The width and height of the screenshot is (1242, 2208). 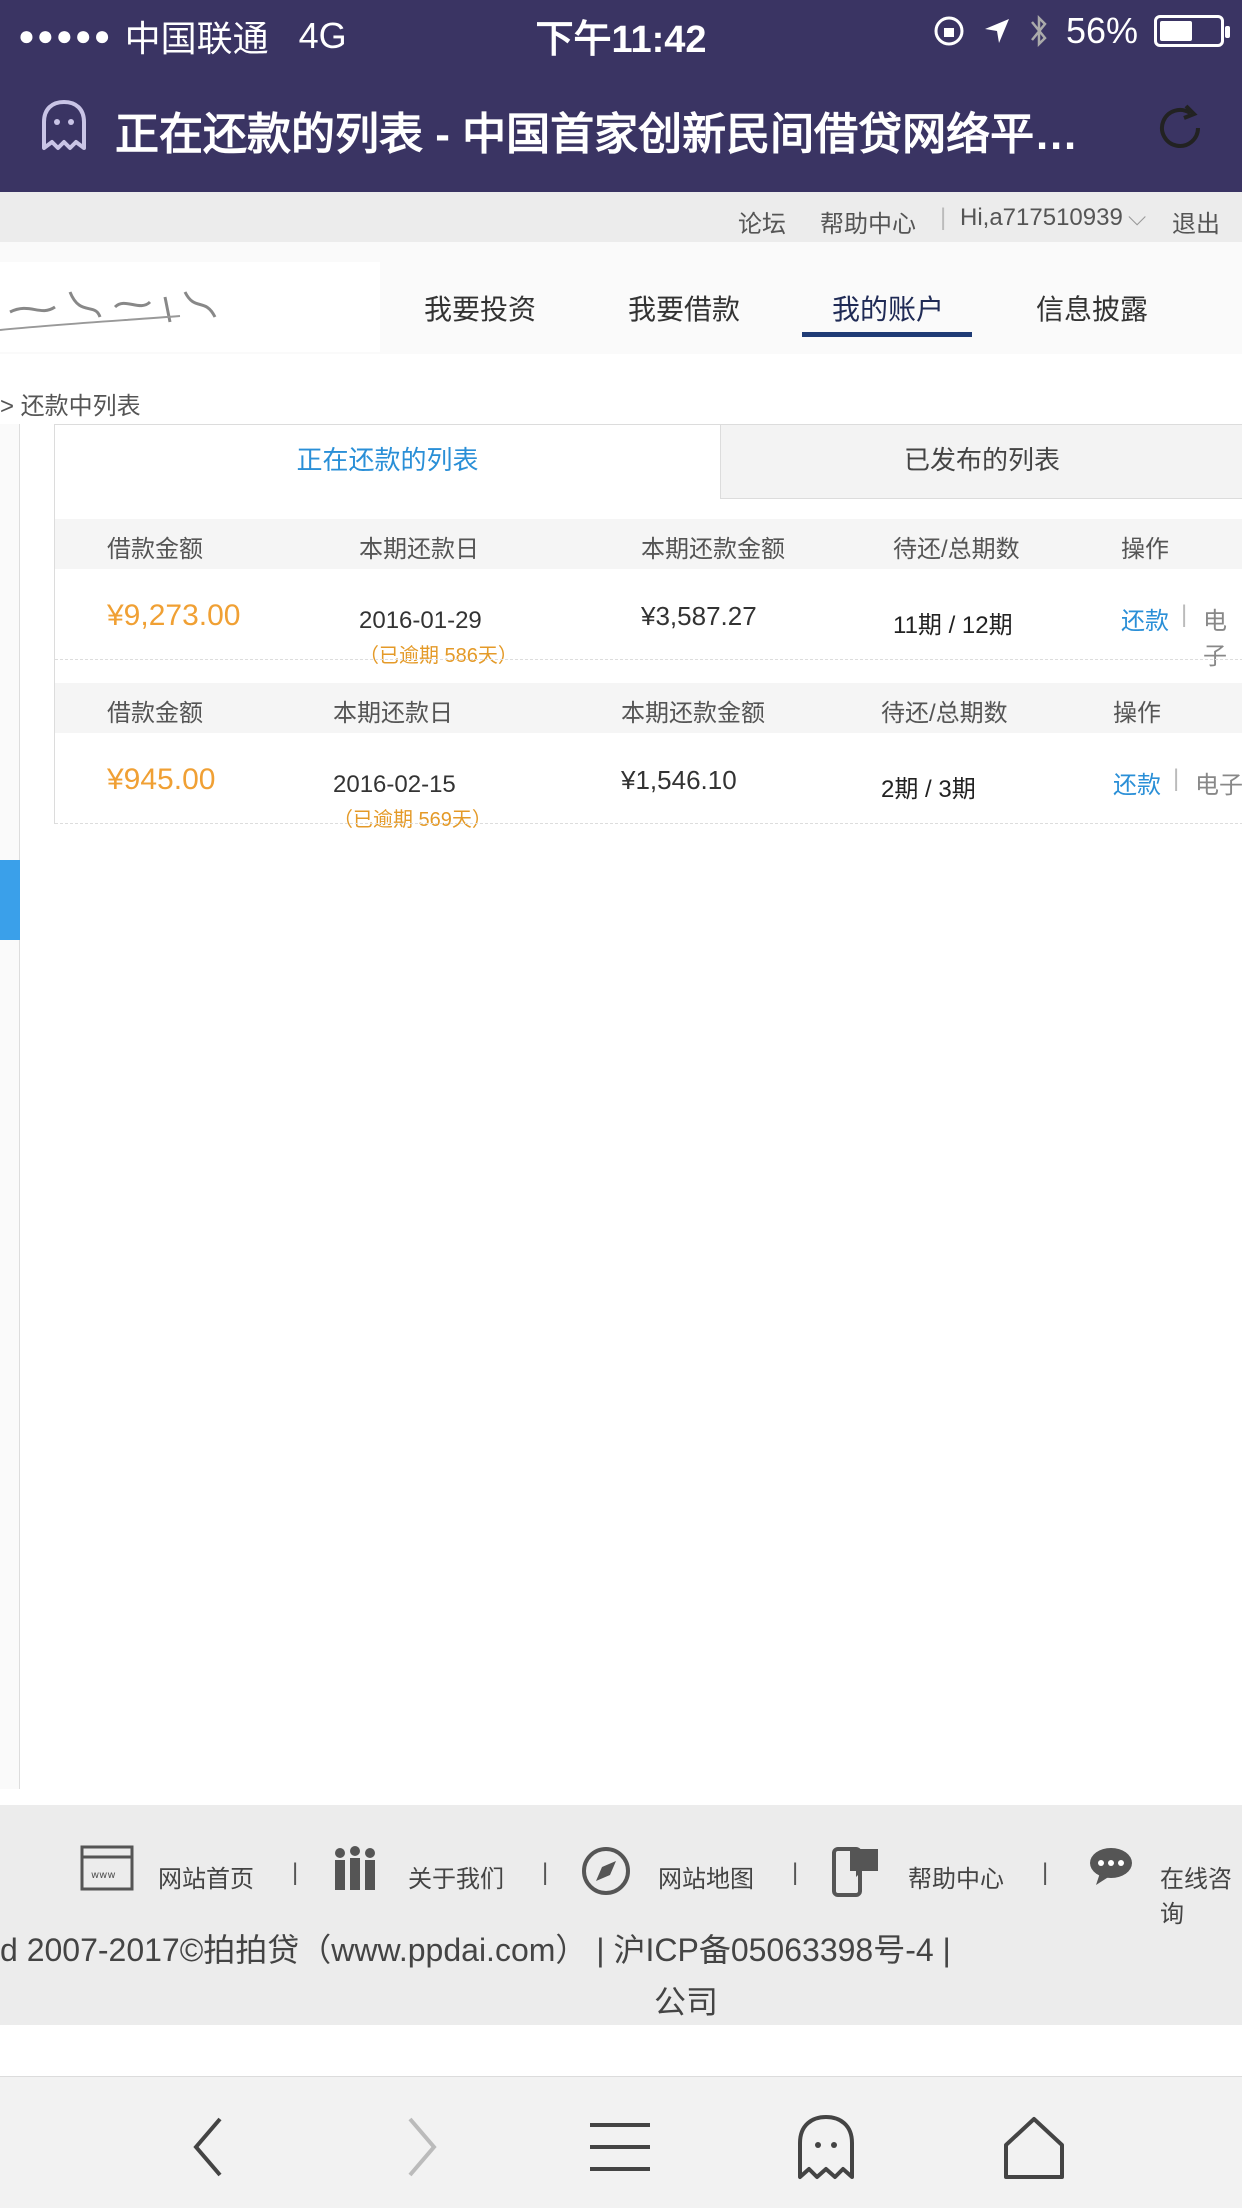 I want to click on tabs: 正在还款的列表 已发布的列表, so click(x=648, y=462).